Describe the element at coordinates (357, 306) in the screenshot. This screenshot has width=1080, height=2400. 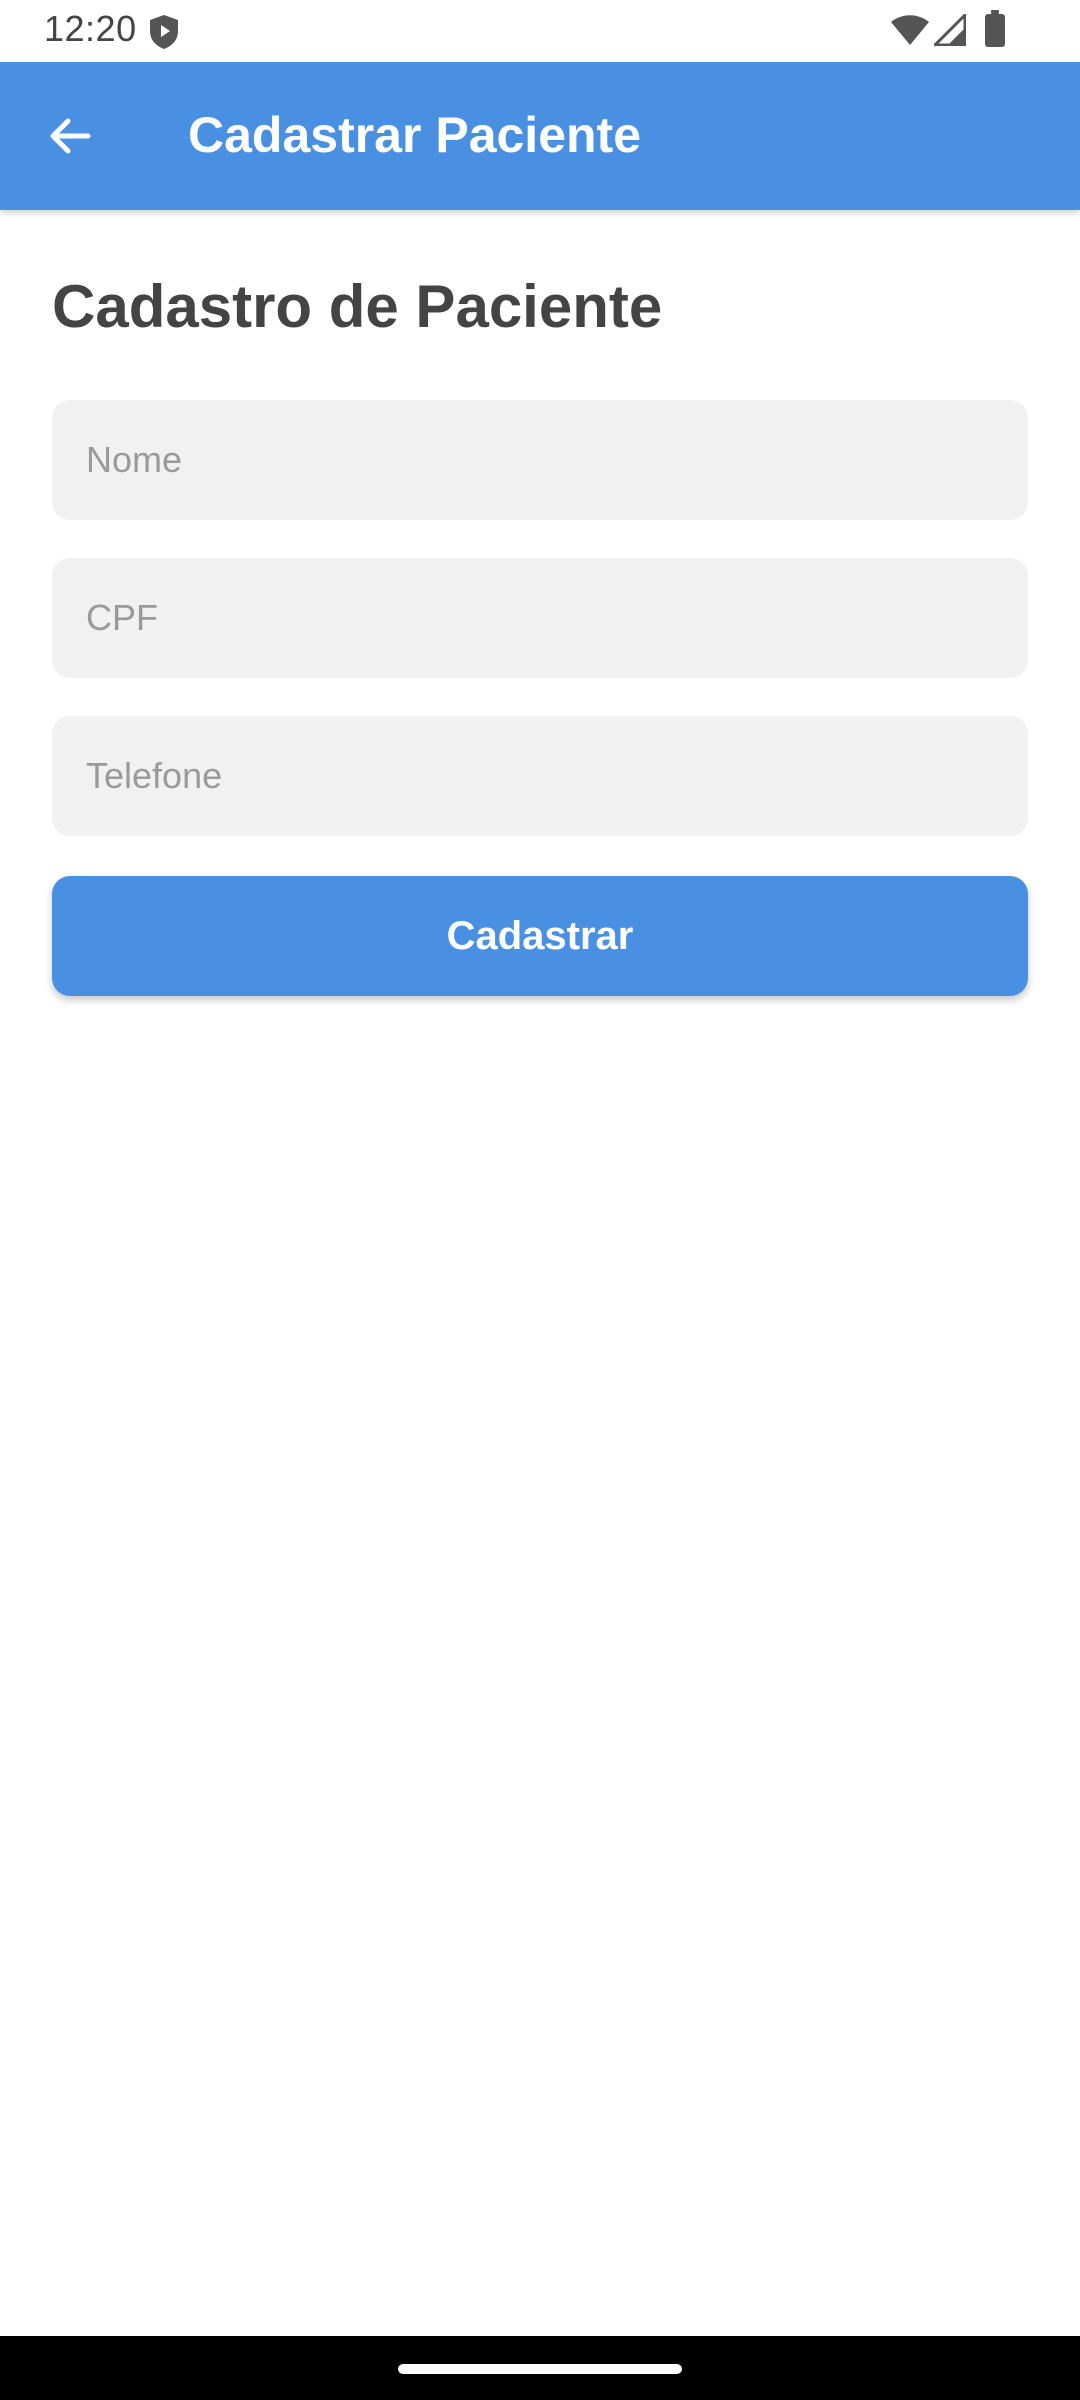
I see `page-title: Cadastro de Paciente` at that location.